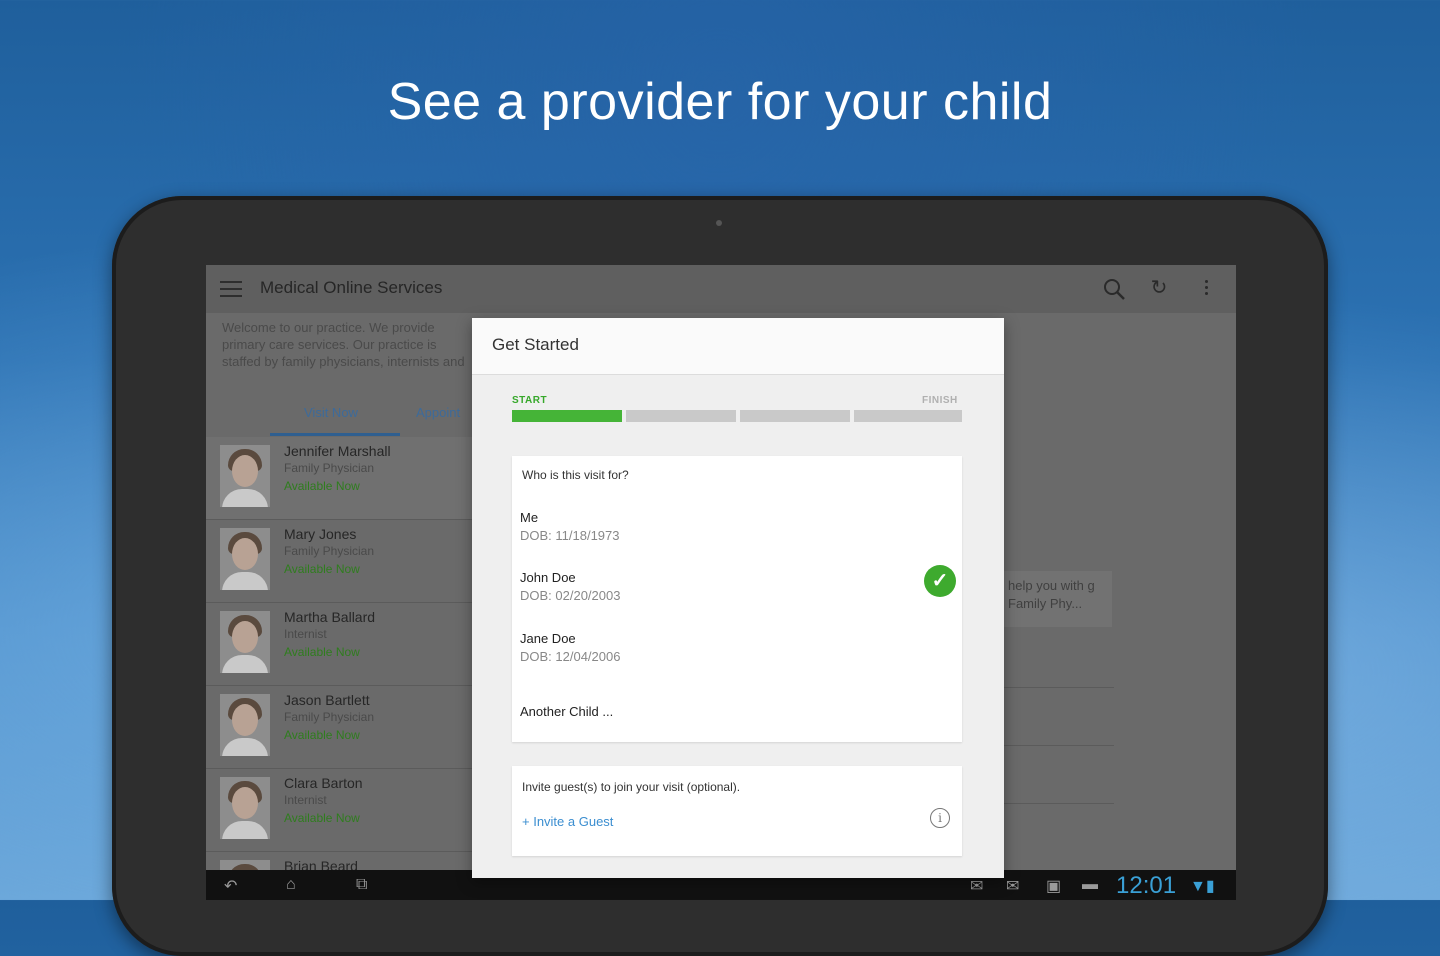 This screenshot has height=956, width=1440. What do you see at coordinates (940, 818) in the screenshot?
I see `info-icon: i` at bounding box center [940, 818].